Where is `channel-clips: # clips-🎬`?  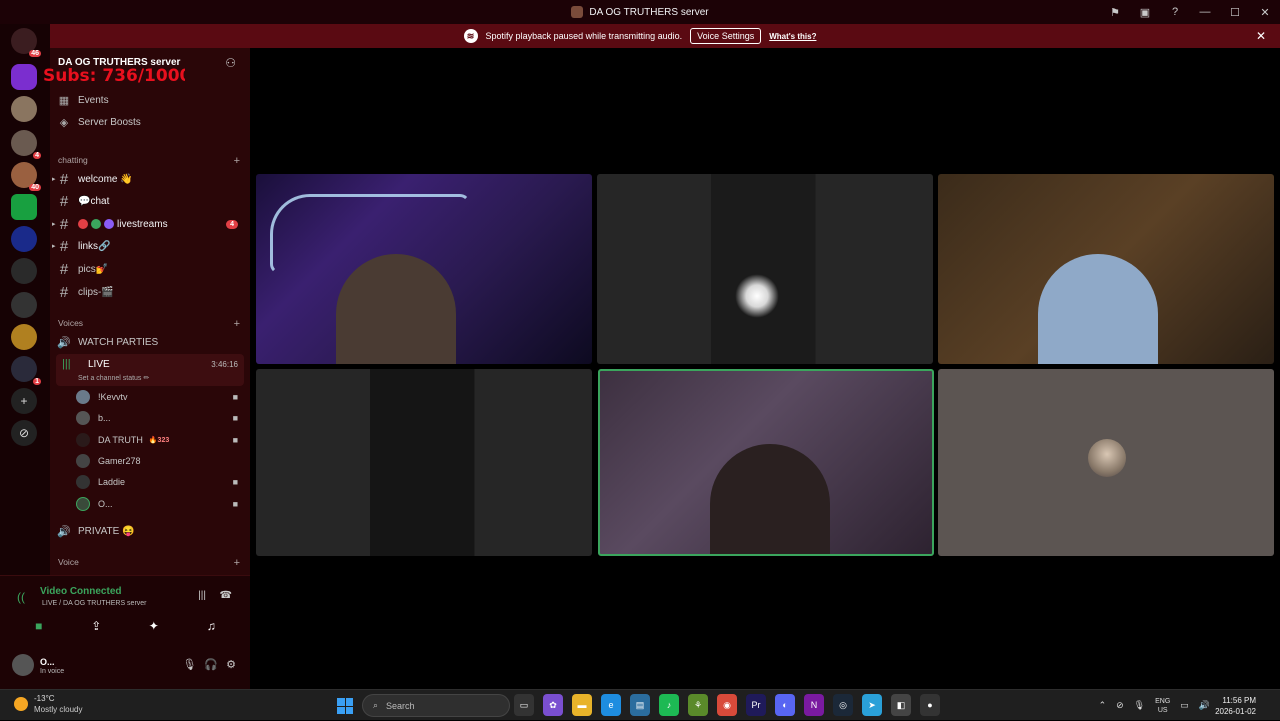
channel-clips: # clips-🎬 is located at coordinates (150, 292).